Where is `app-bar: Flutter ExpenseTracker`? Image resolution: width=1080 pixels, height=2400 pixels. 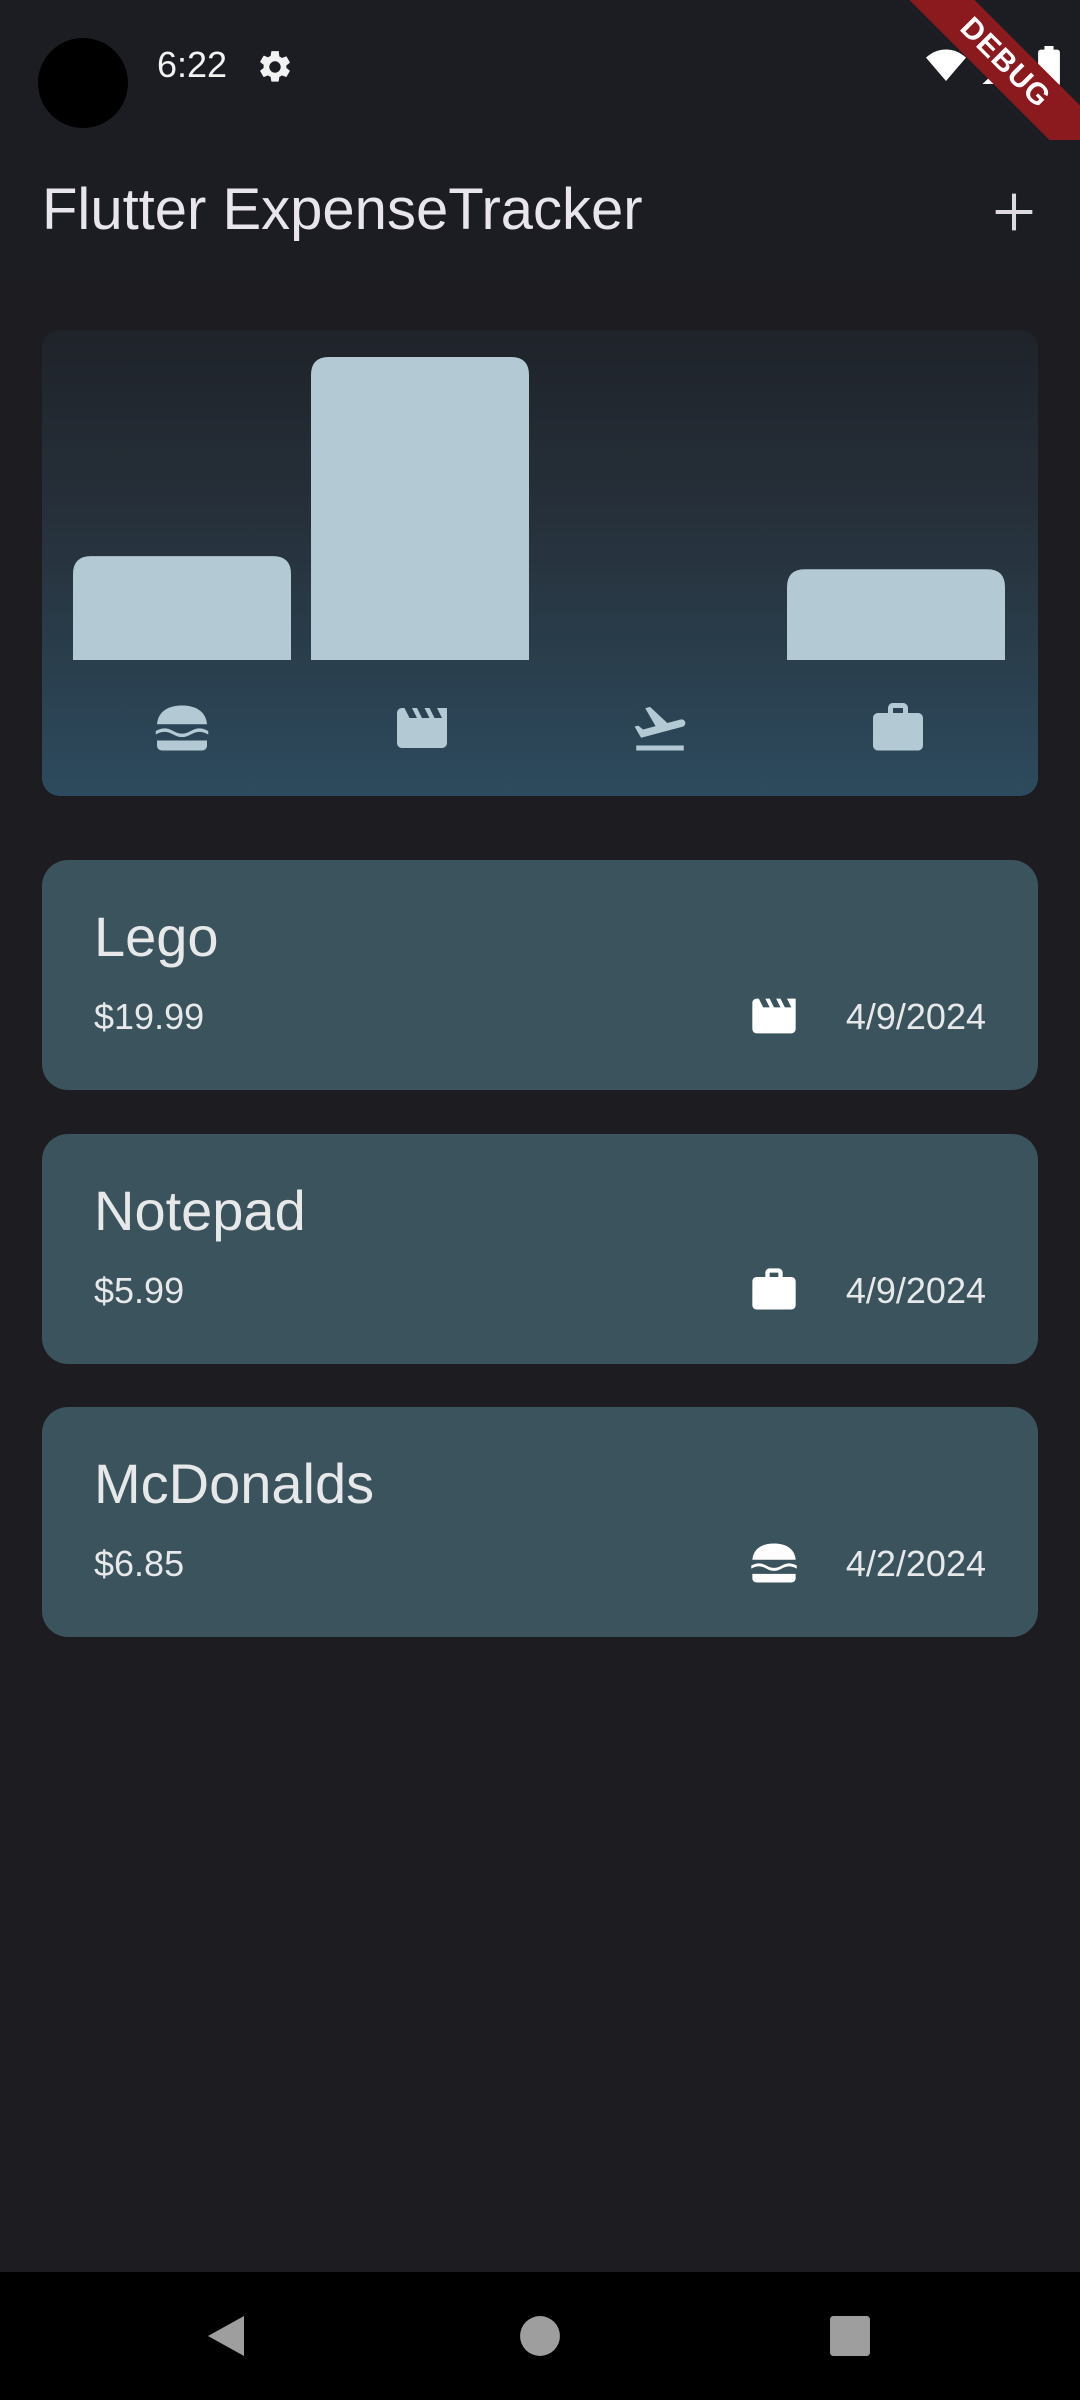
app-bar: Flutter ExpenseTracker is located at coordinates (540, 210).